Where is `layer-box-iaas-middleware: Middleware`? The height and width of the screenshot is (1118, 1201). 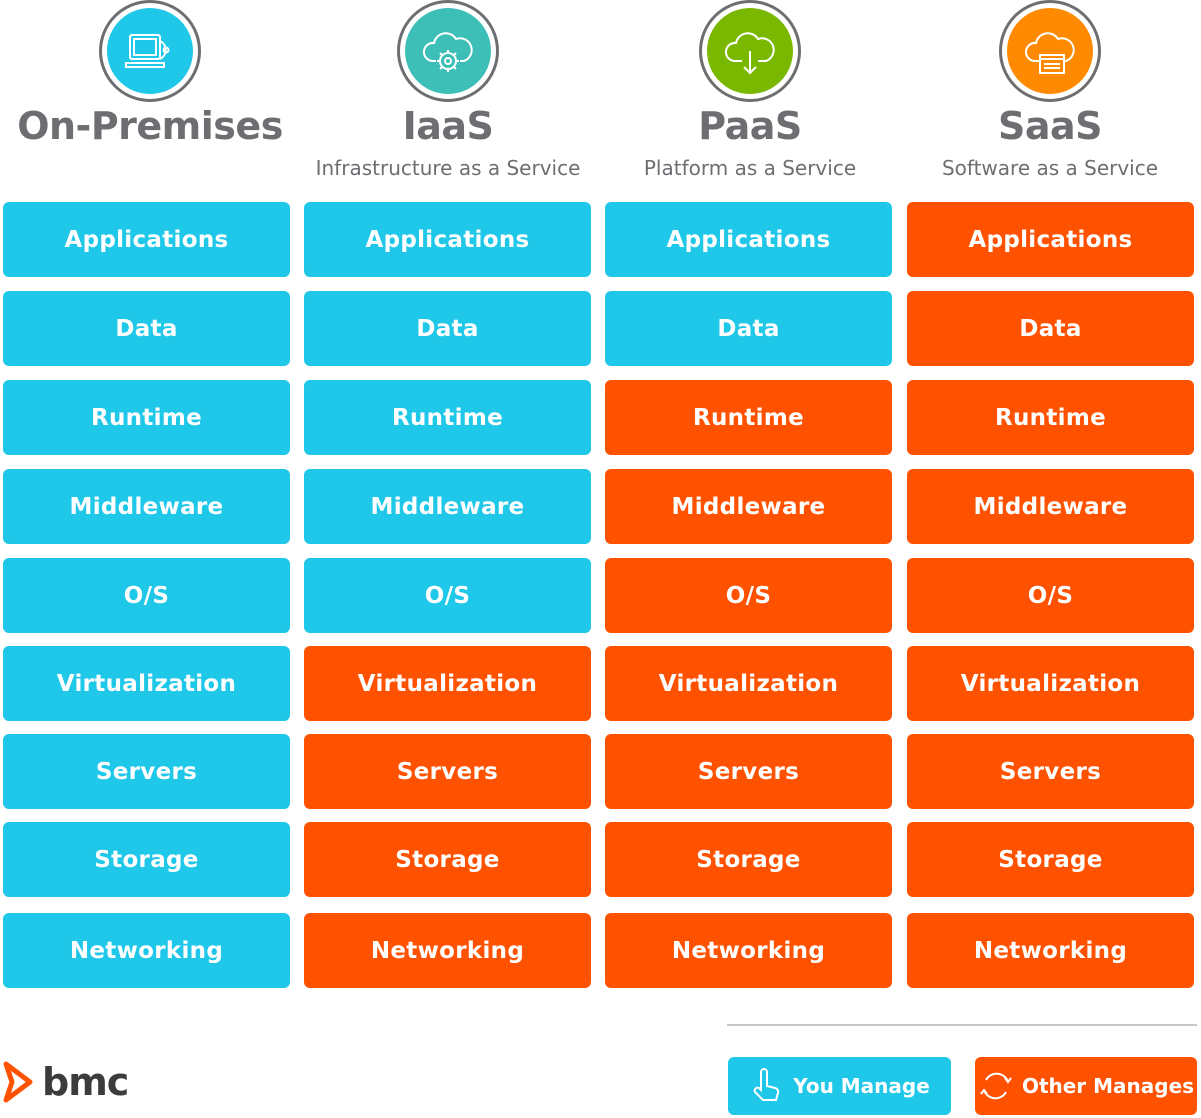
layer-box-iaas-middleware: Middleware is located at coordinates (447, 506).